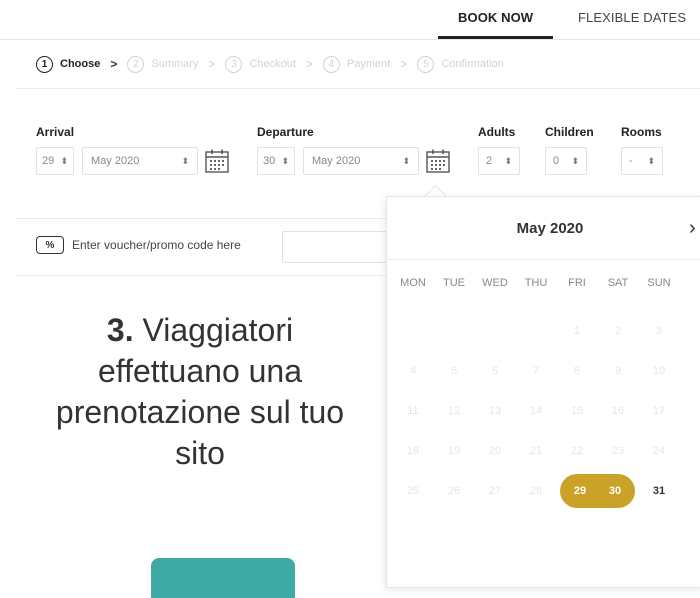 The image size is (700, 598). Describe the element at coordinates (495, 491) in the screenshot. I see `calendar-day: 27` at that location.